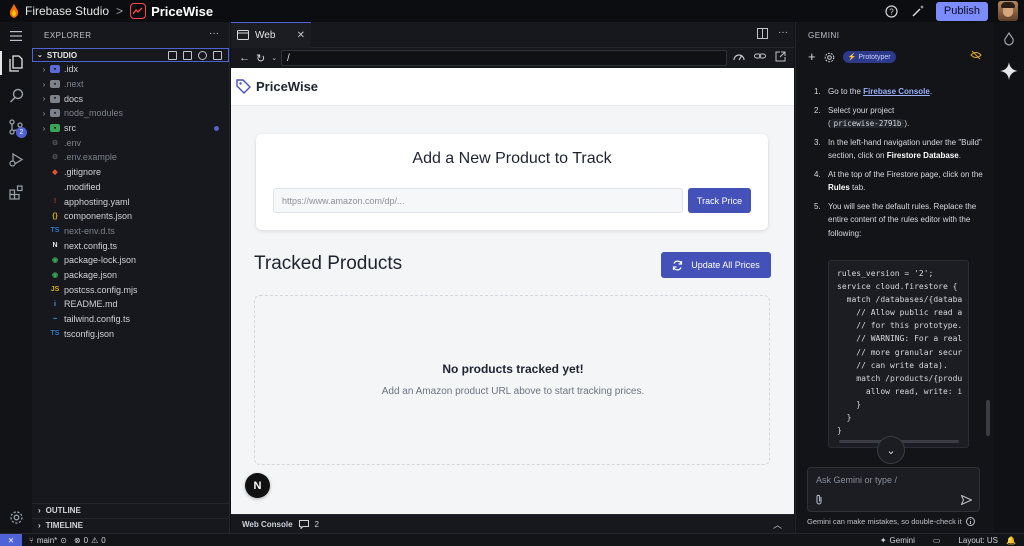 This screenshot has width=1024, height=546. I want to click on split-editor-icon, so click(762, 33).